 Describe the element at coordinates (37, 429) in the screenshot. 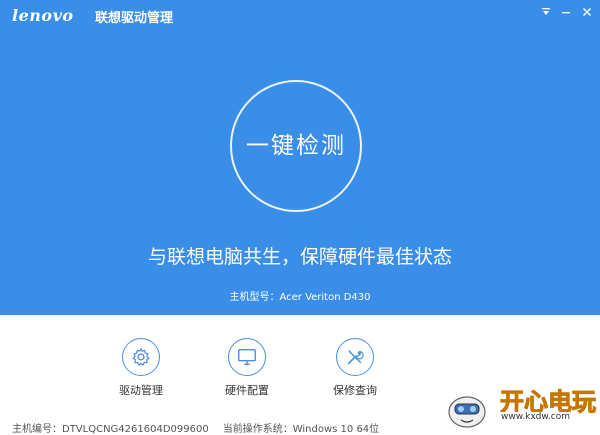

I see `serial-label: 主机编号：` at that location.